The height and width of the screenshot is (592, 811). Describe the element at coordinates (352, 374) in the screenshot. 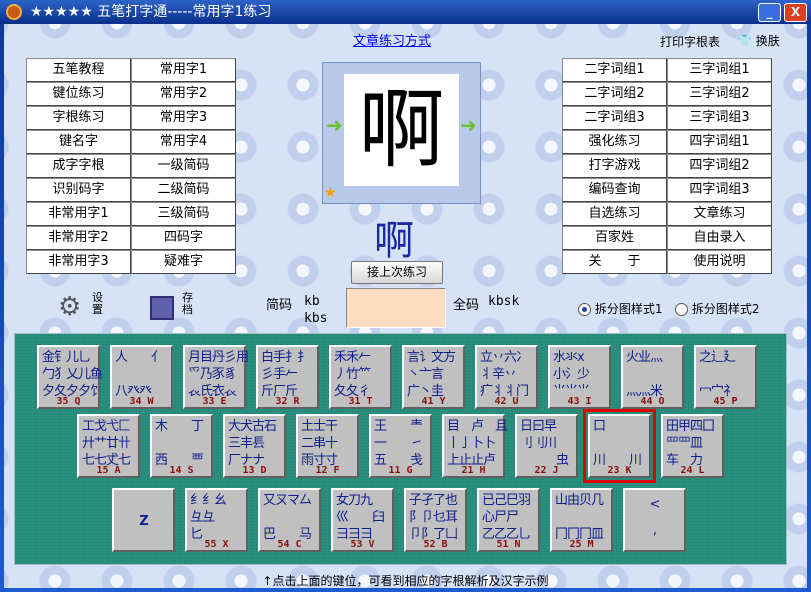

I see `key-radicals: 禾禾𠂉 丿竹⺮ 夂夂彳` at that location.